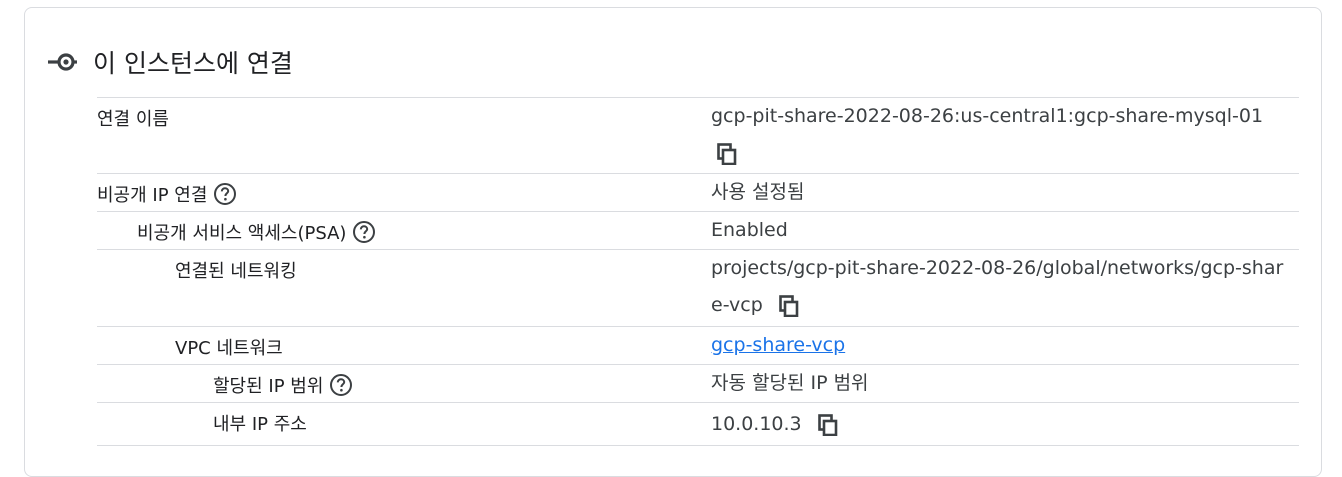 The height and width of the screenshot is (477, 1342). I want to click on table-row-vpc-network: VPC 네트워크 gcp-share-vcp, so click(698, 345).